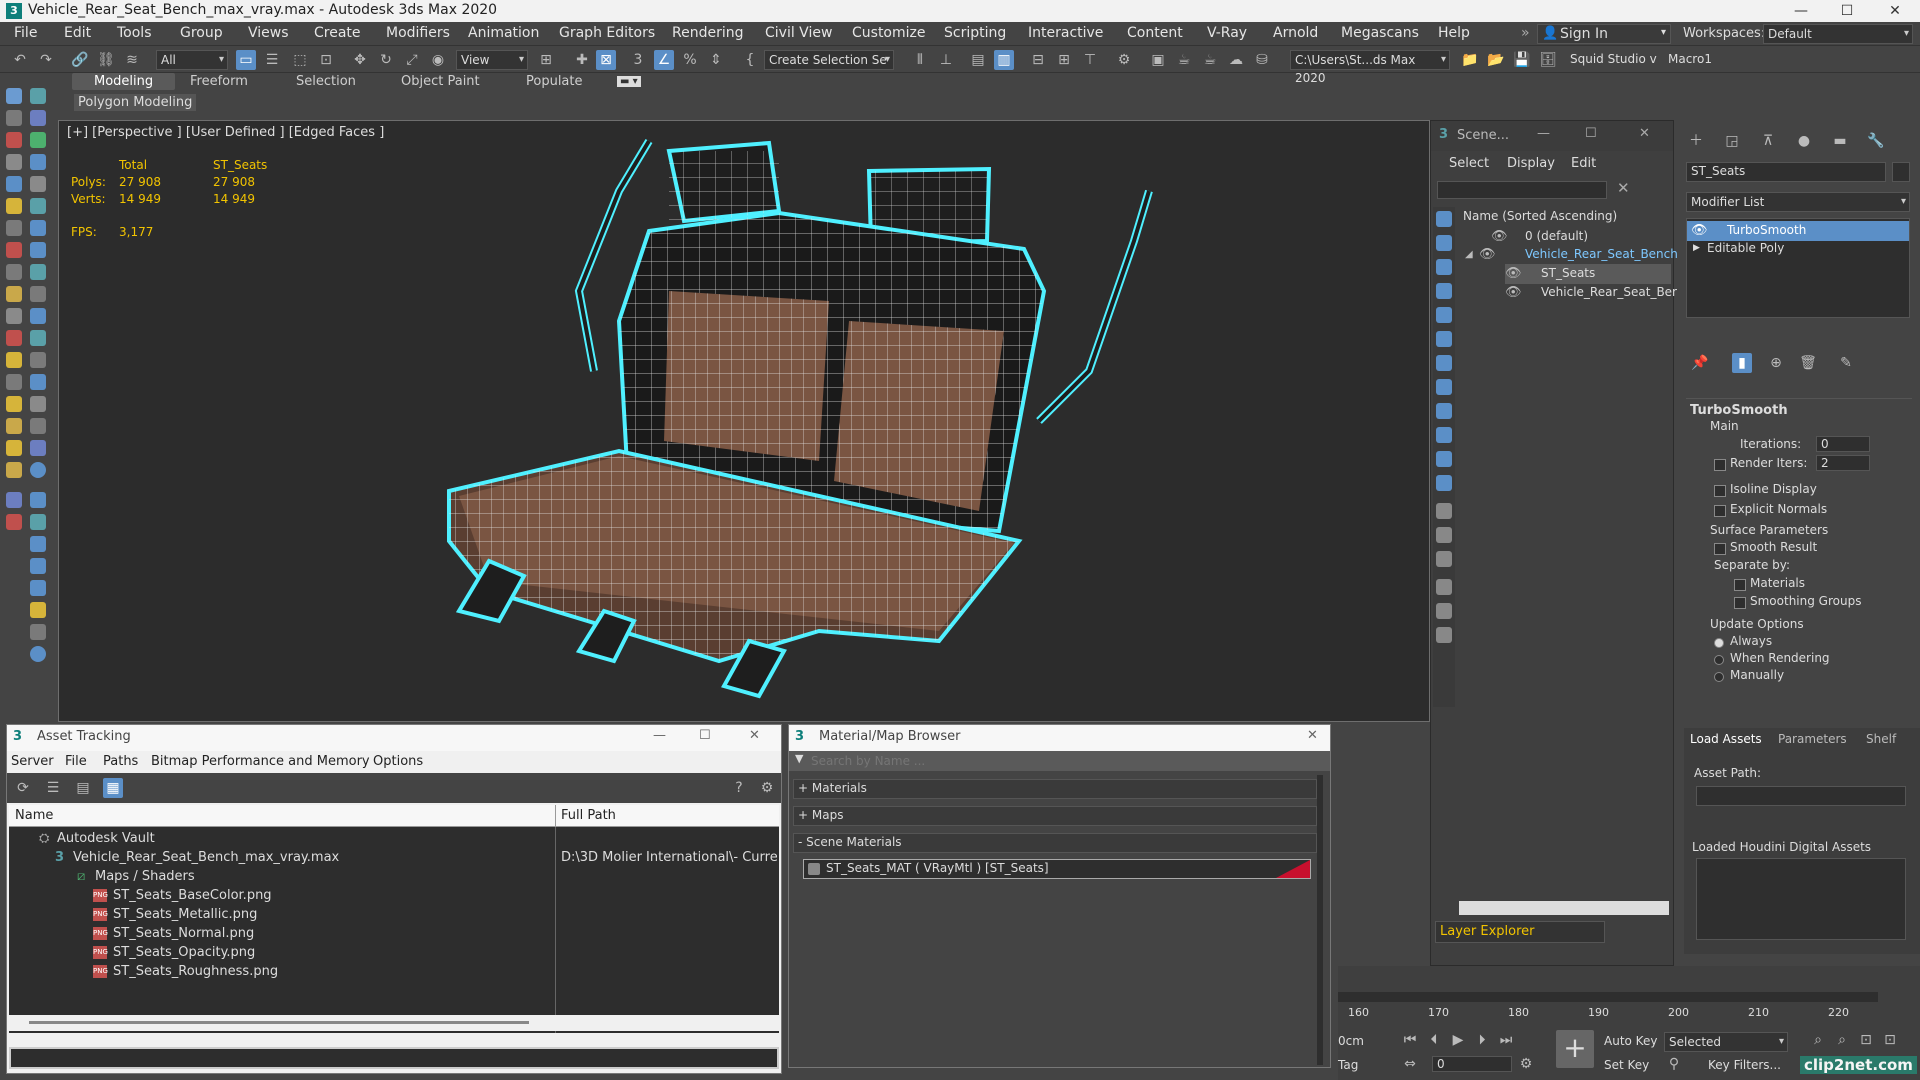 The height and width of the screenshot is (1080, 1920). Describe the element at coordinates (14, 382) in the screenshot. I see `strip-icon-u` at that location.